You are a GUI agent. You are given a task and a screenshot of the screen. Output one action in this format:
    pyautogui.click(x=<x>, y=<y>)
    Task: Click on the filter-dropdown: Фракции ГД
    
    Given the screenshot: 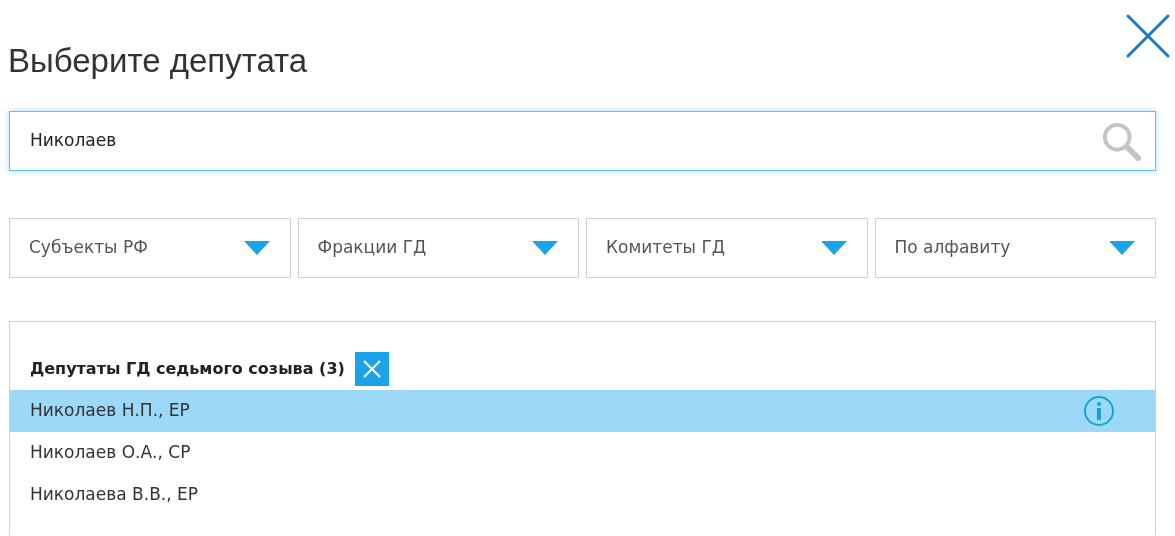 What is the action you would take?
    pyautogui.click(x=438, y=248)
    